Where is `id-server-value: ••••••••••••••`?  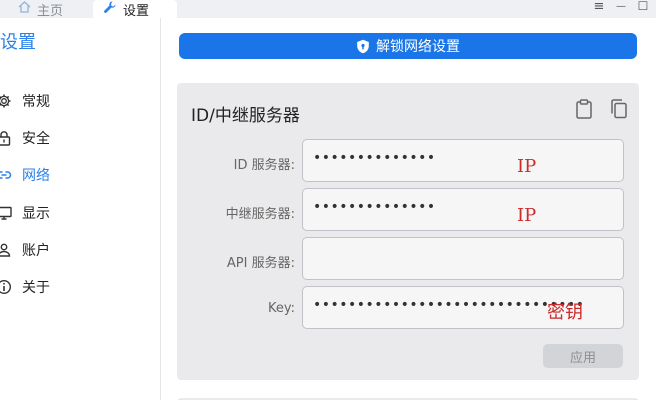 id-server-value: •••••••••••••• is located at coordinates (374, 158).